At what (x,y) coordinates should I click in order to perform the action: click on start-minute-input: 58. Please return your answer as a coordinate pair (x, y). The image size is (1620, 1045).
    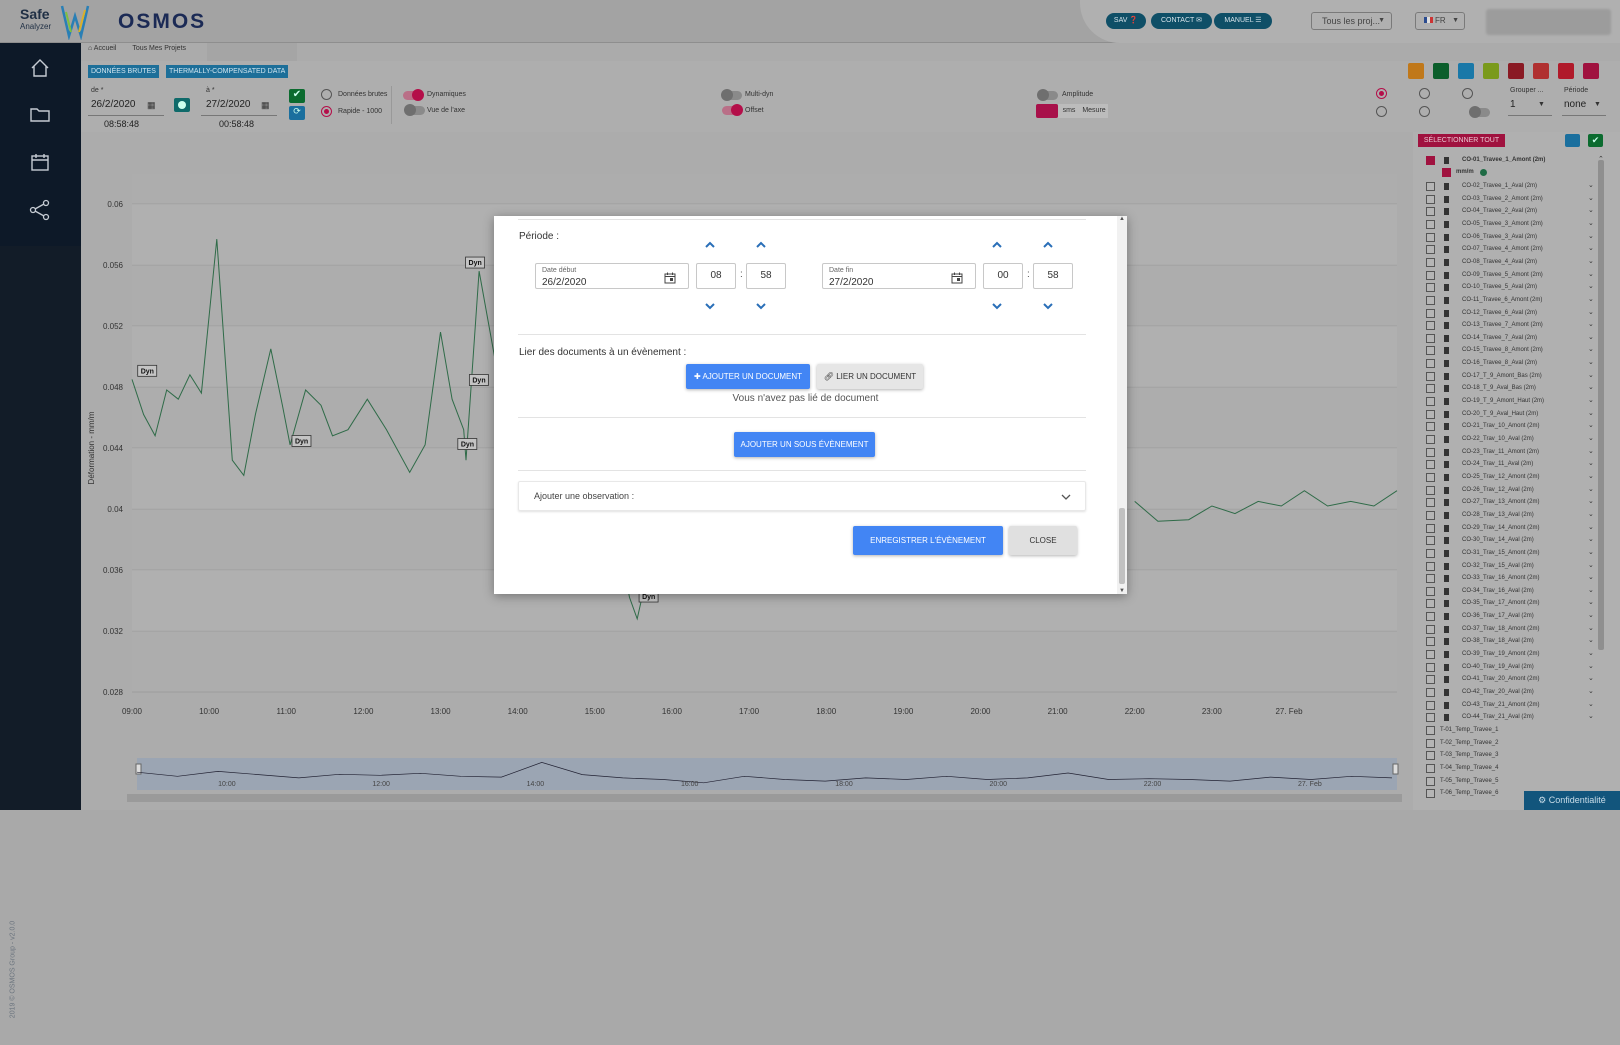
    Looking at the image, I should click on (766, 276).